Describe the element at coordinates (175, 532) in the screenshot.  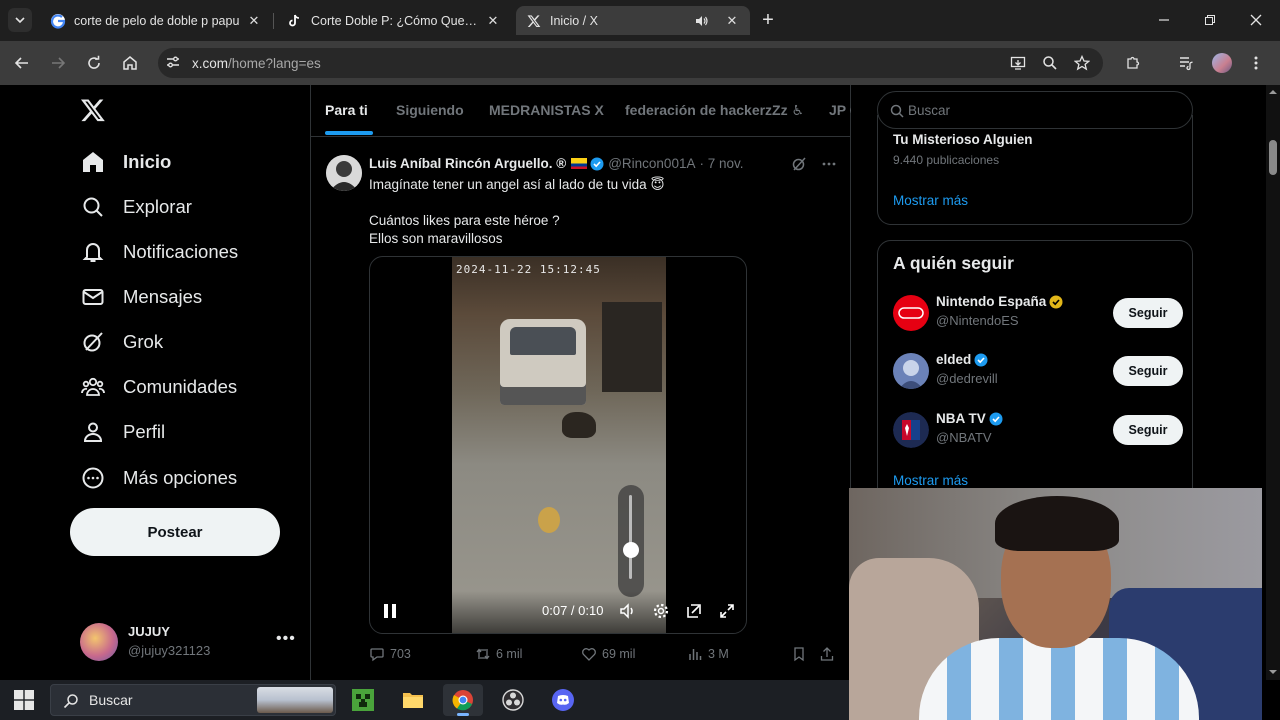
I see `post-button: Postear` at that location.